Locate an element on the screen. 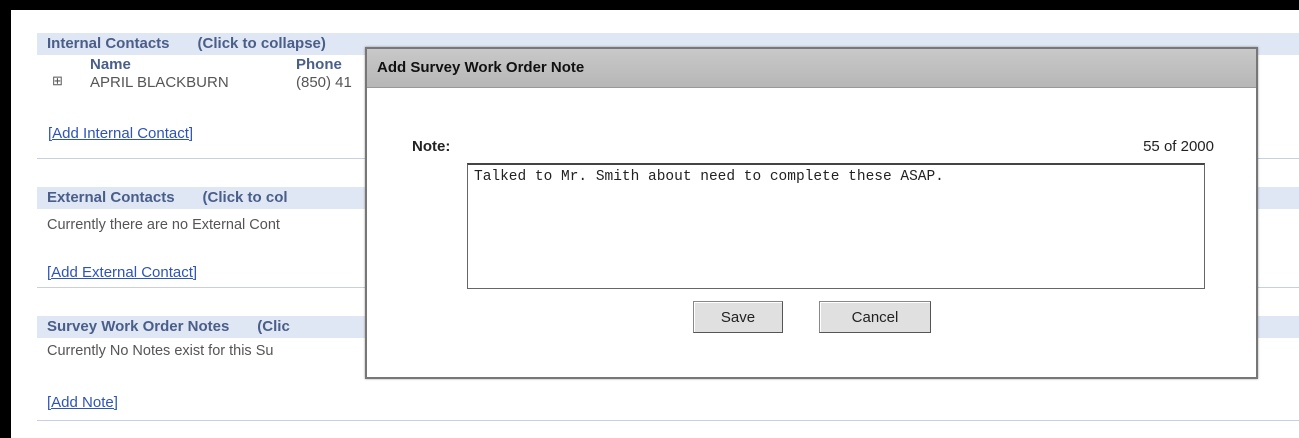  save-button: Save is located at coordinates (738, 317).